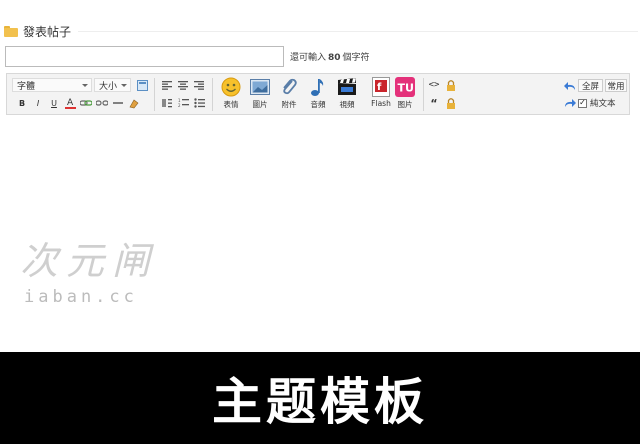 Image resolution: width=640 pixels, height=444 pixels. I want to click on italic-icon: I, so click(38, 103).